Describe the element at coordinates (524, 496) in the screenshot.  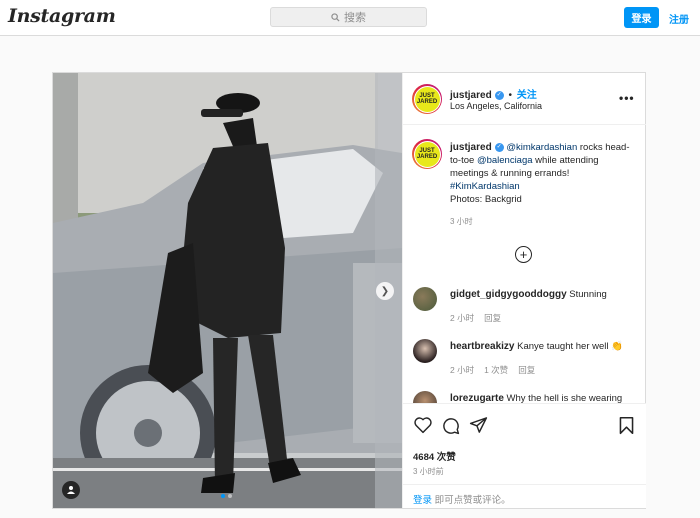
I see `login-prompt: 登录 即可点赞或评论。` at that location.